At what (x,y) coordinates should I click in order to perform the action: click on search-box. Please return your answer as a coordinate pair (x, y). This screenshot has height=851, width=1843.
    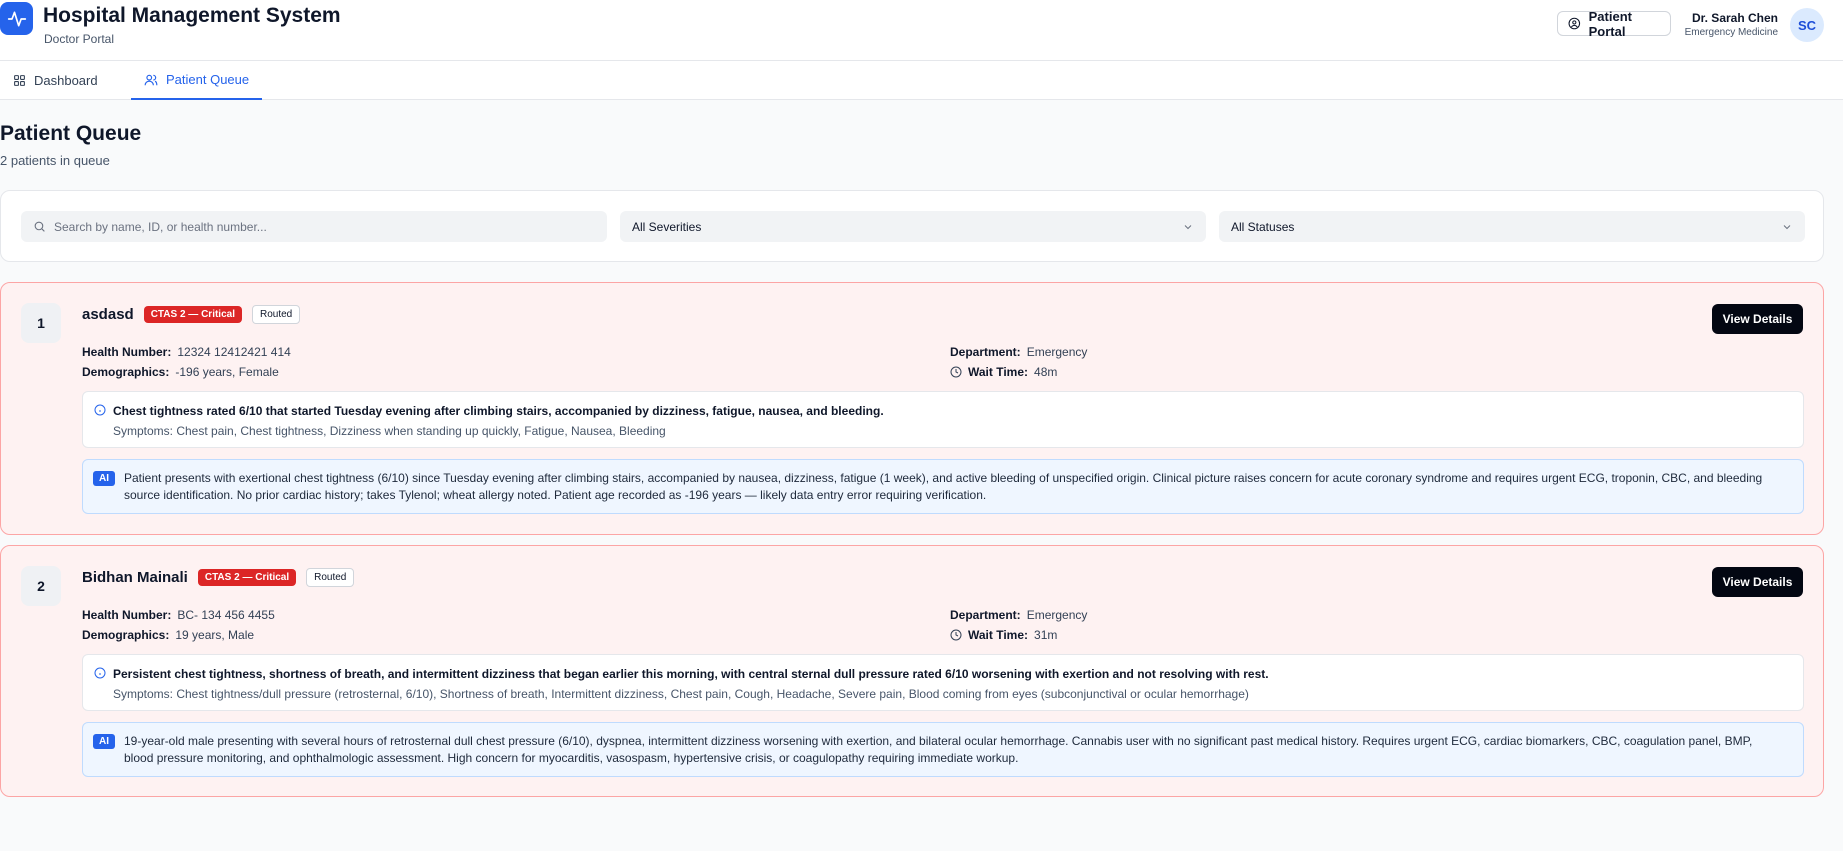
    Looking at the image, I should click on (314, 226).